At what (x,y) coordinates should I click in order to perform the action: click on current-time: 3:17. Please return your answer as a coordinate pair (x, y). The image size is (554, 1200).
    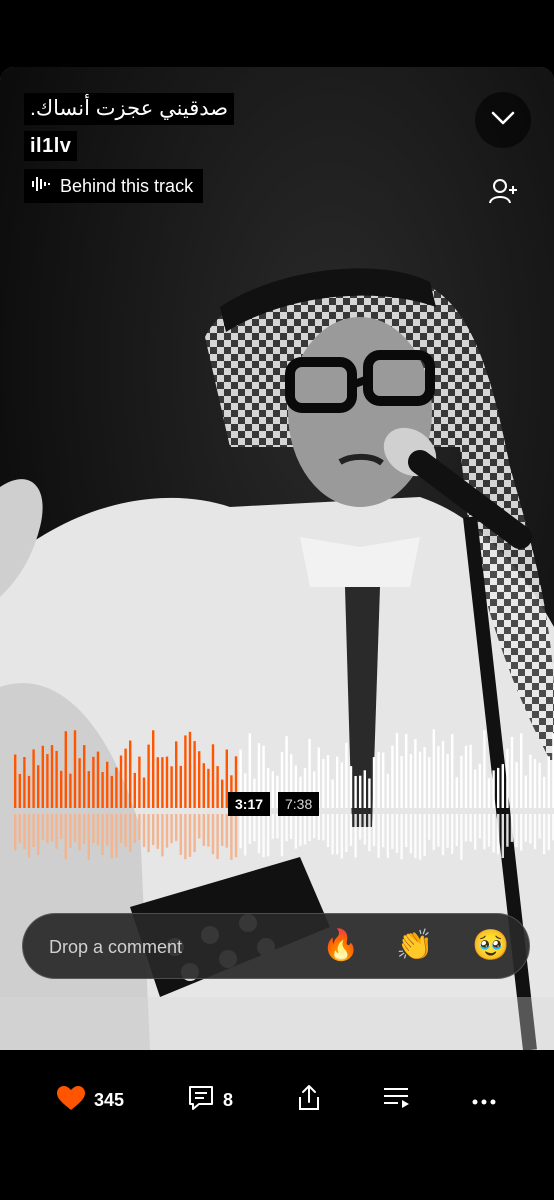
    Looking at the image, I should click on (249, 804).